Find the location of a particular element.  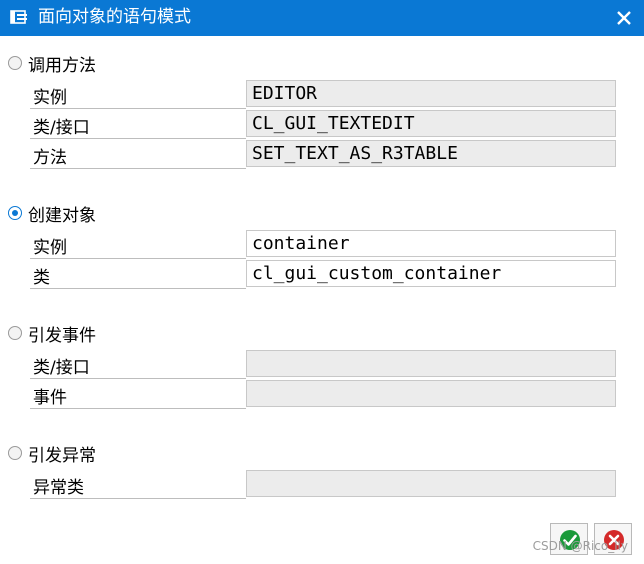

radio-raise-exception: 引发异常 is located at coordinates (52, 454).